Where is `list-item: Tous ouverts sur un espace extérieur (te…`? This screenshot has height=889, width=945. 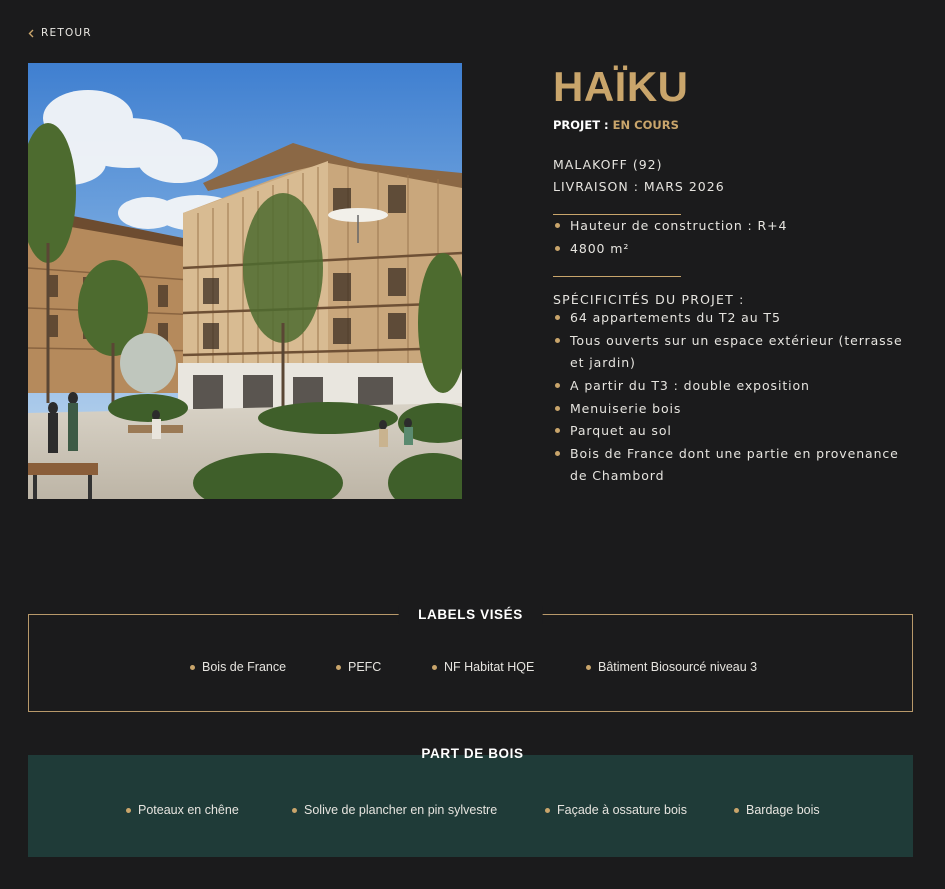 list-item: Tous ouverts sur un espace extérieur (te… is located at coordinates (735, 352).